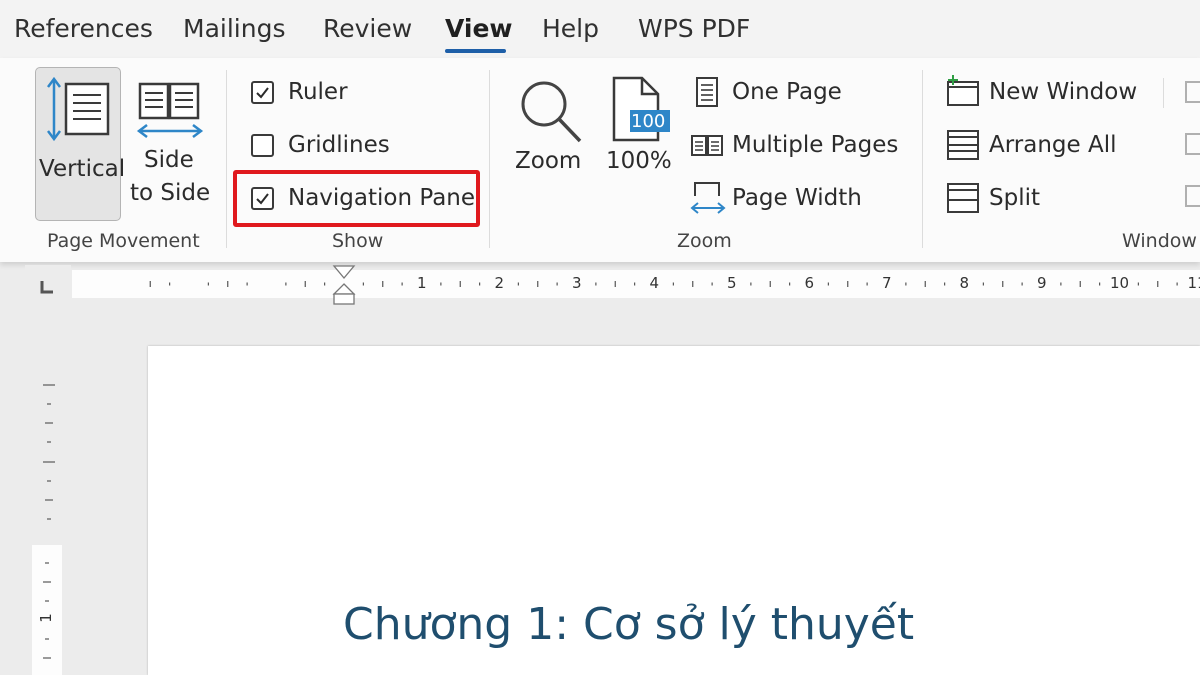  Describe the element at coordinates (422, 283) in the screenshot. I see `ruler-number: 1` at that location.